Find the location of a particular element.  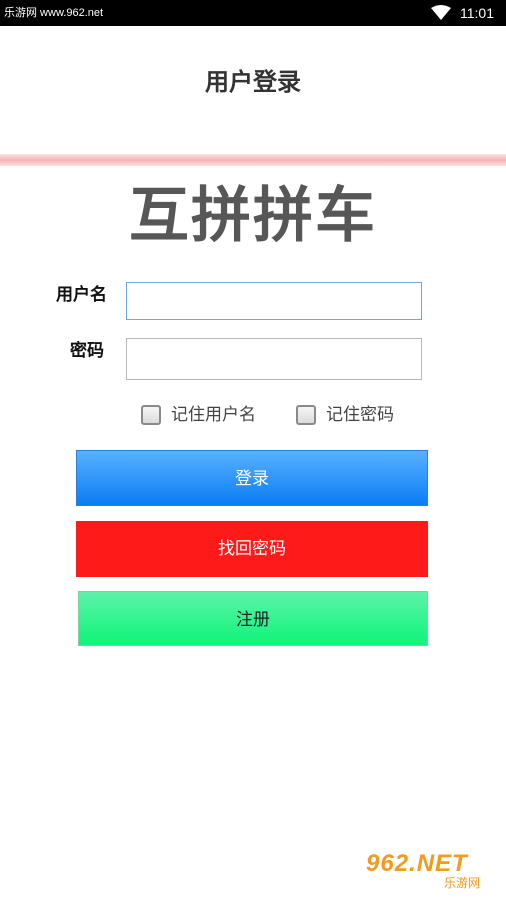

register-button: 注册 is located at coordinates (253, 618).